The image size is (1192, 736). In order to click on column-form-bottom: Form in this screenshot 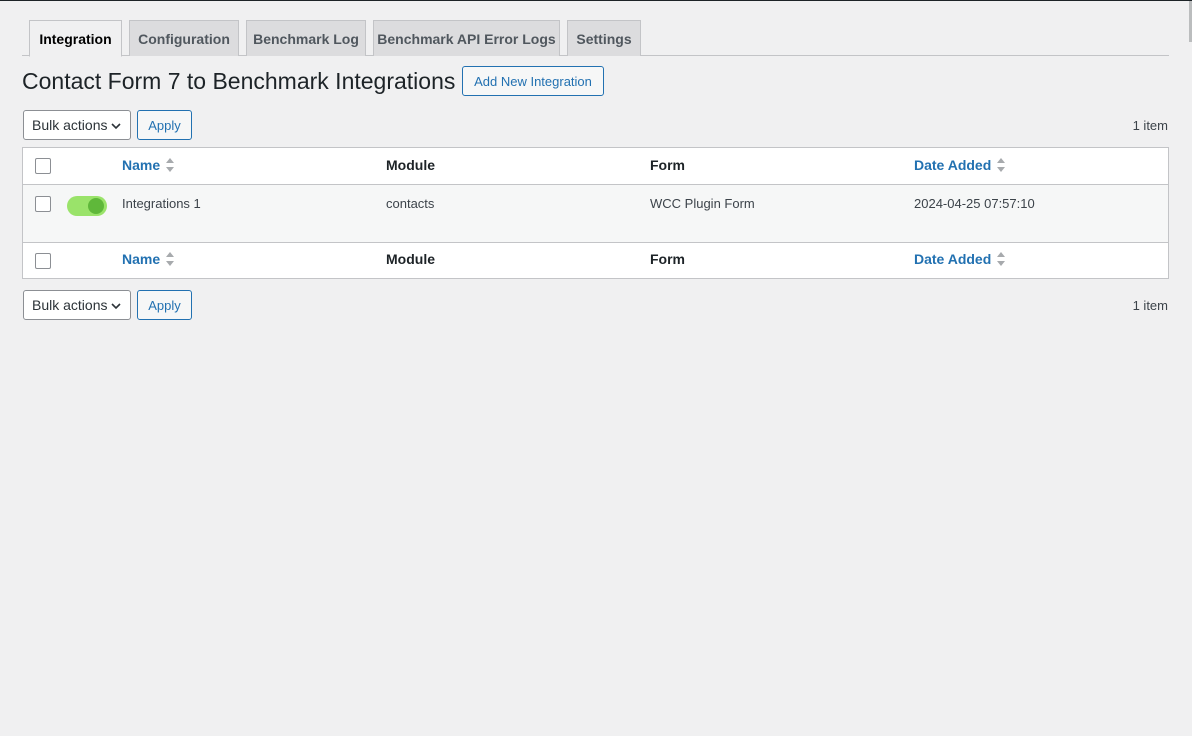, I will do `click(667, 259)`.